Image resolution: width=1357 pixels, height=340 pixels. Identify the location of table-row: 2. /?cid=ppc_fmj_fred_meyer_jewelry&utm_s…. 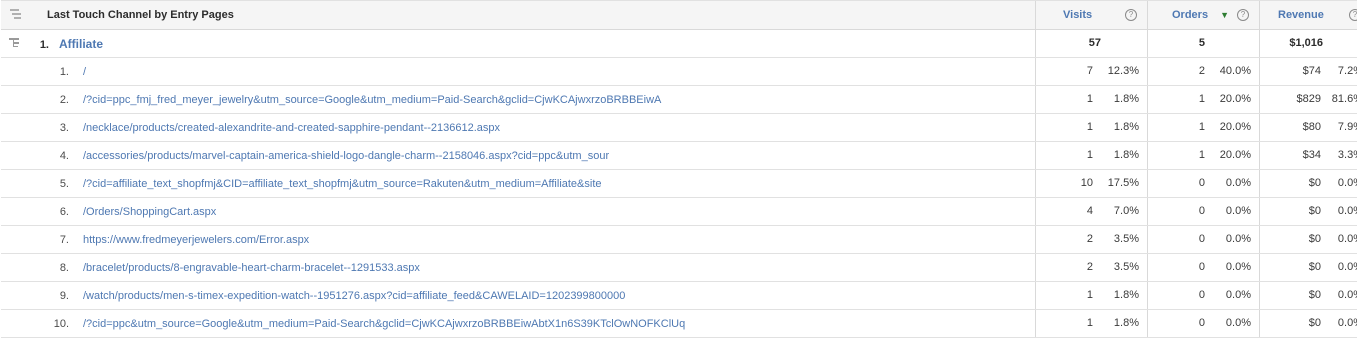
(679, 99).